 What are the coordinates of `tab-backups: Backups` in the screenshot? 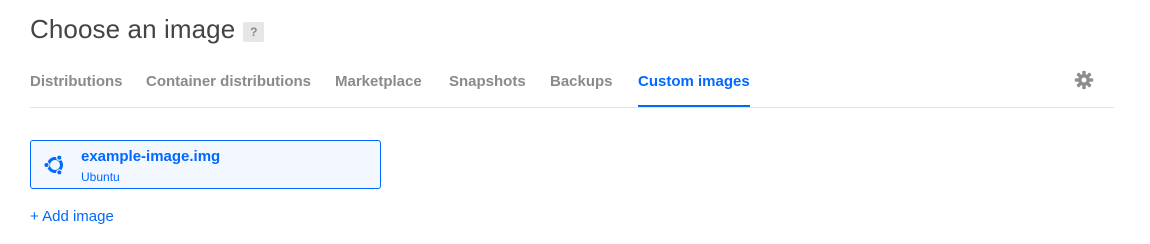 It's located at (581, 90).